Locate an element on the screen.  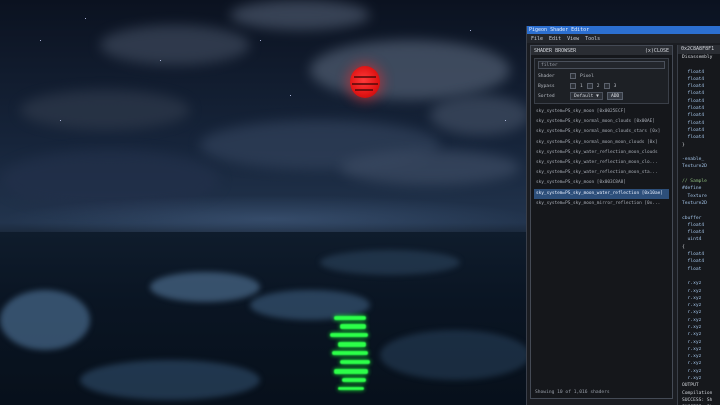
bypass-label: Bypass is located at coordinates (546, 86).